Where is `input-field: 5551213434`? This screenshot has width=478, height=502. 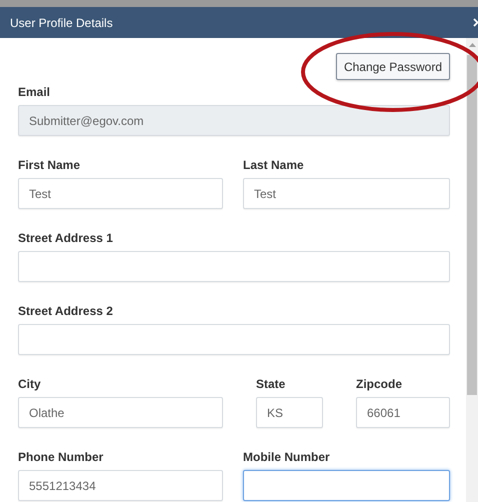 input-field: 5551213434 is located at coordinates (120, 485).